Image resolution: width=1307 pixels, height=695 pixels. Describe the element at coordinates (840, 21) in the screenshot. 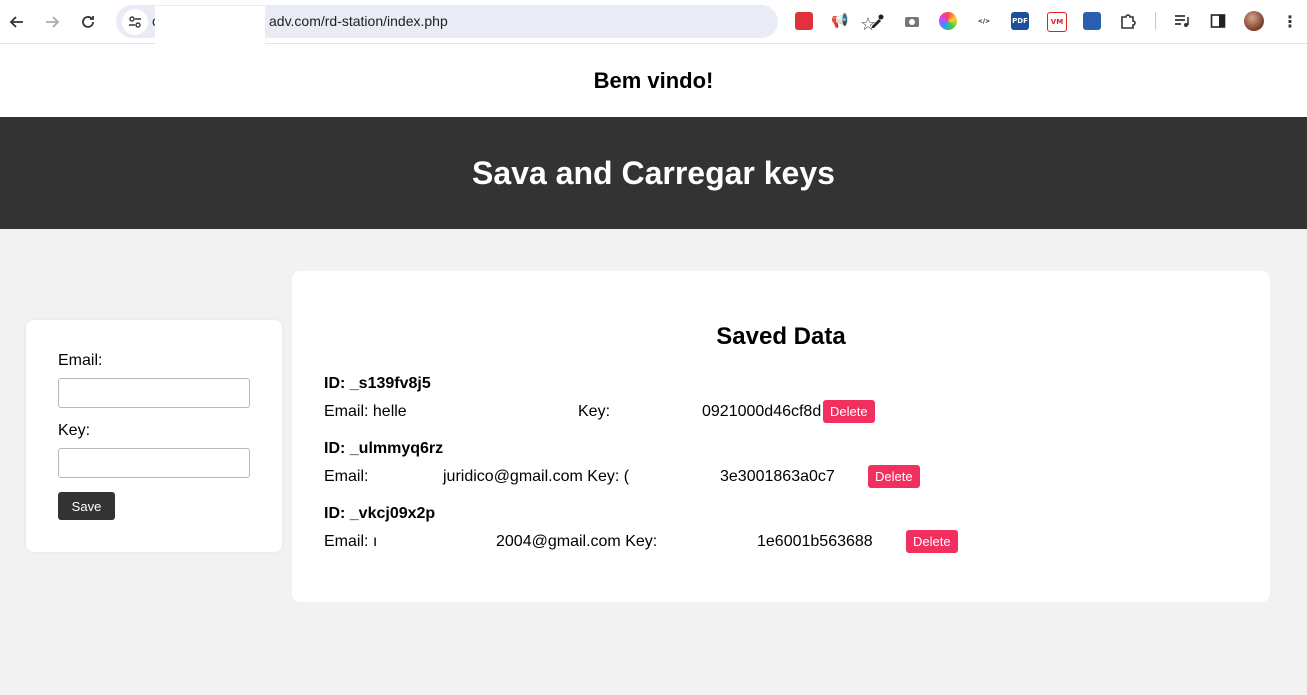

I see `extension-megaphone-icon: 📢` at that location.